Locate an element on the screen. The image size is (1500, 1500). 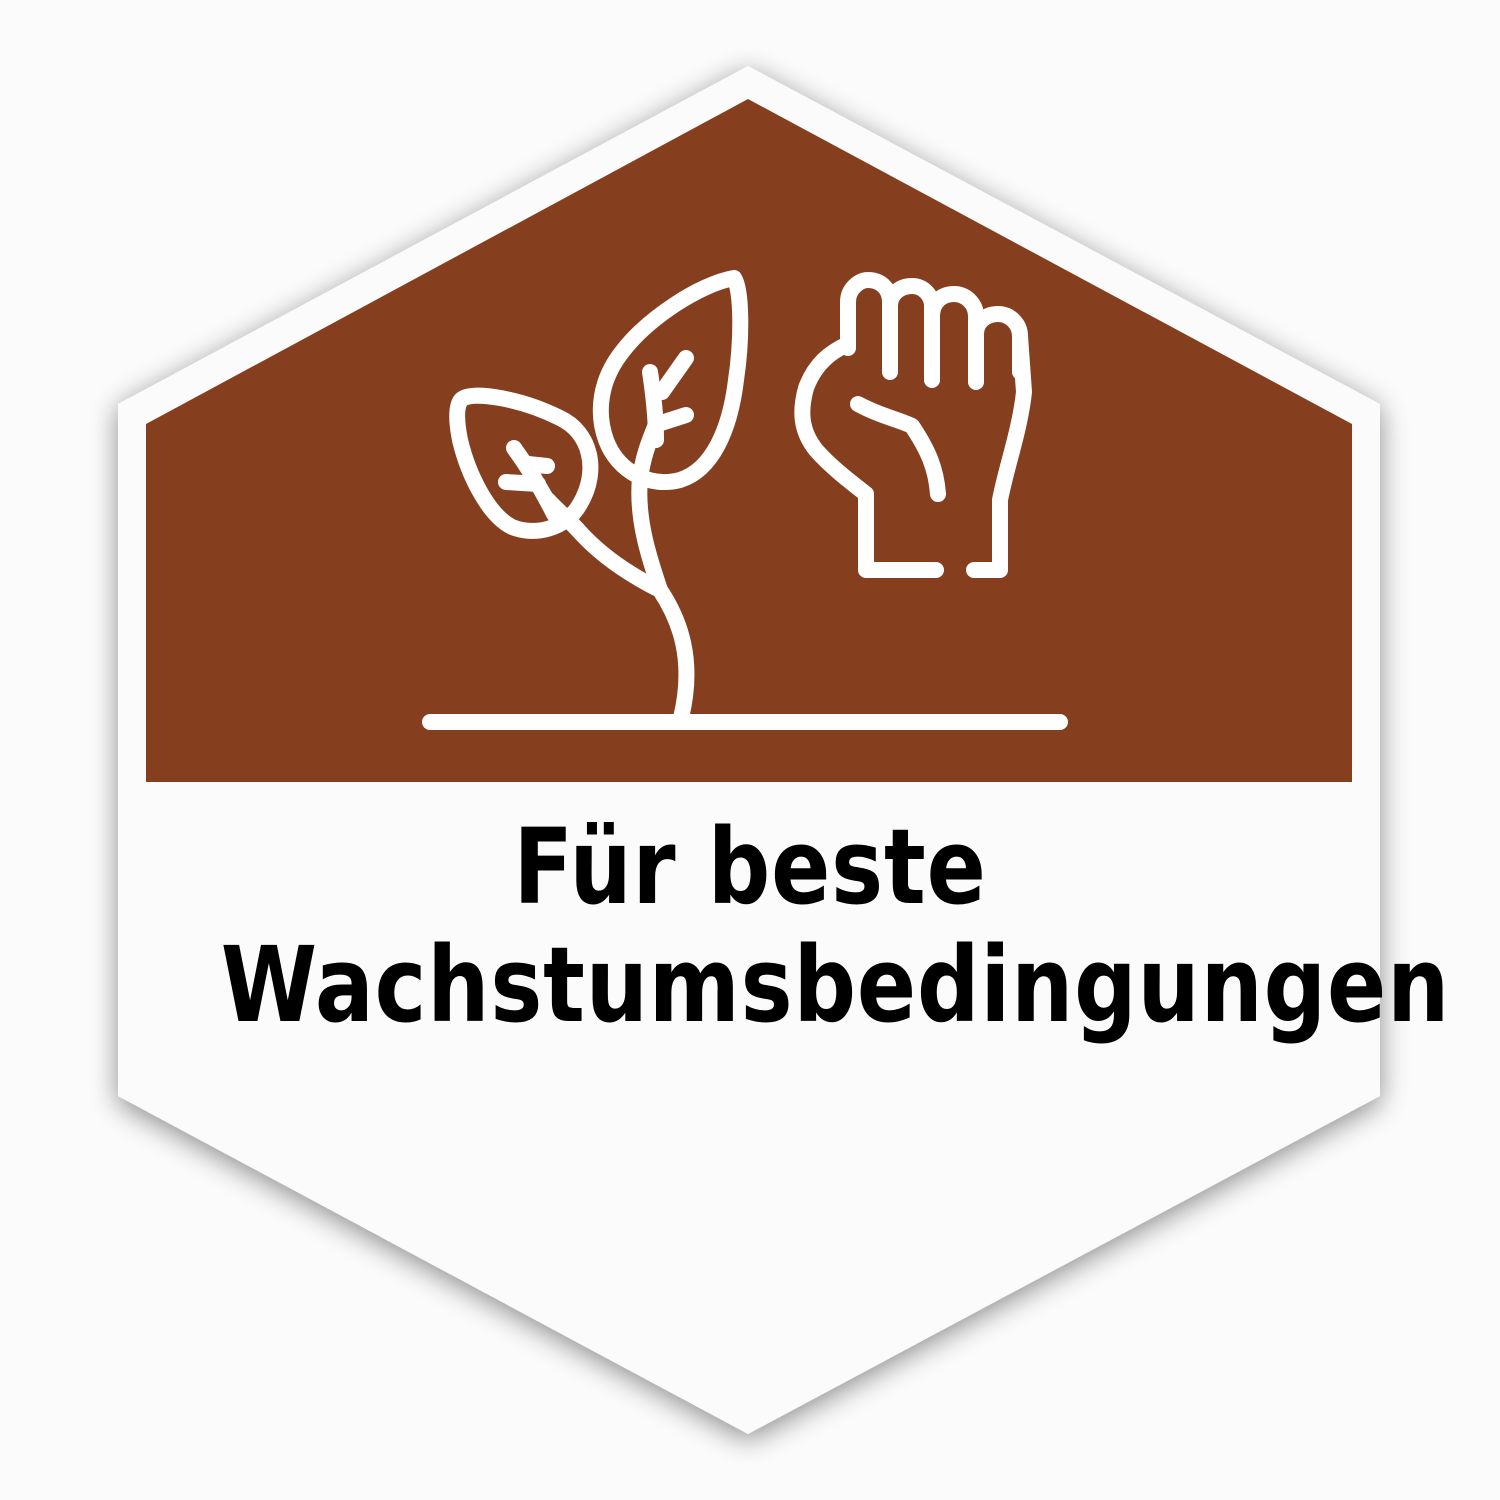
caption-line-2: Wachstumsbedingungen is located at coordinates (835, 985).